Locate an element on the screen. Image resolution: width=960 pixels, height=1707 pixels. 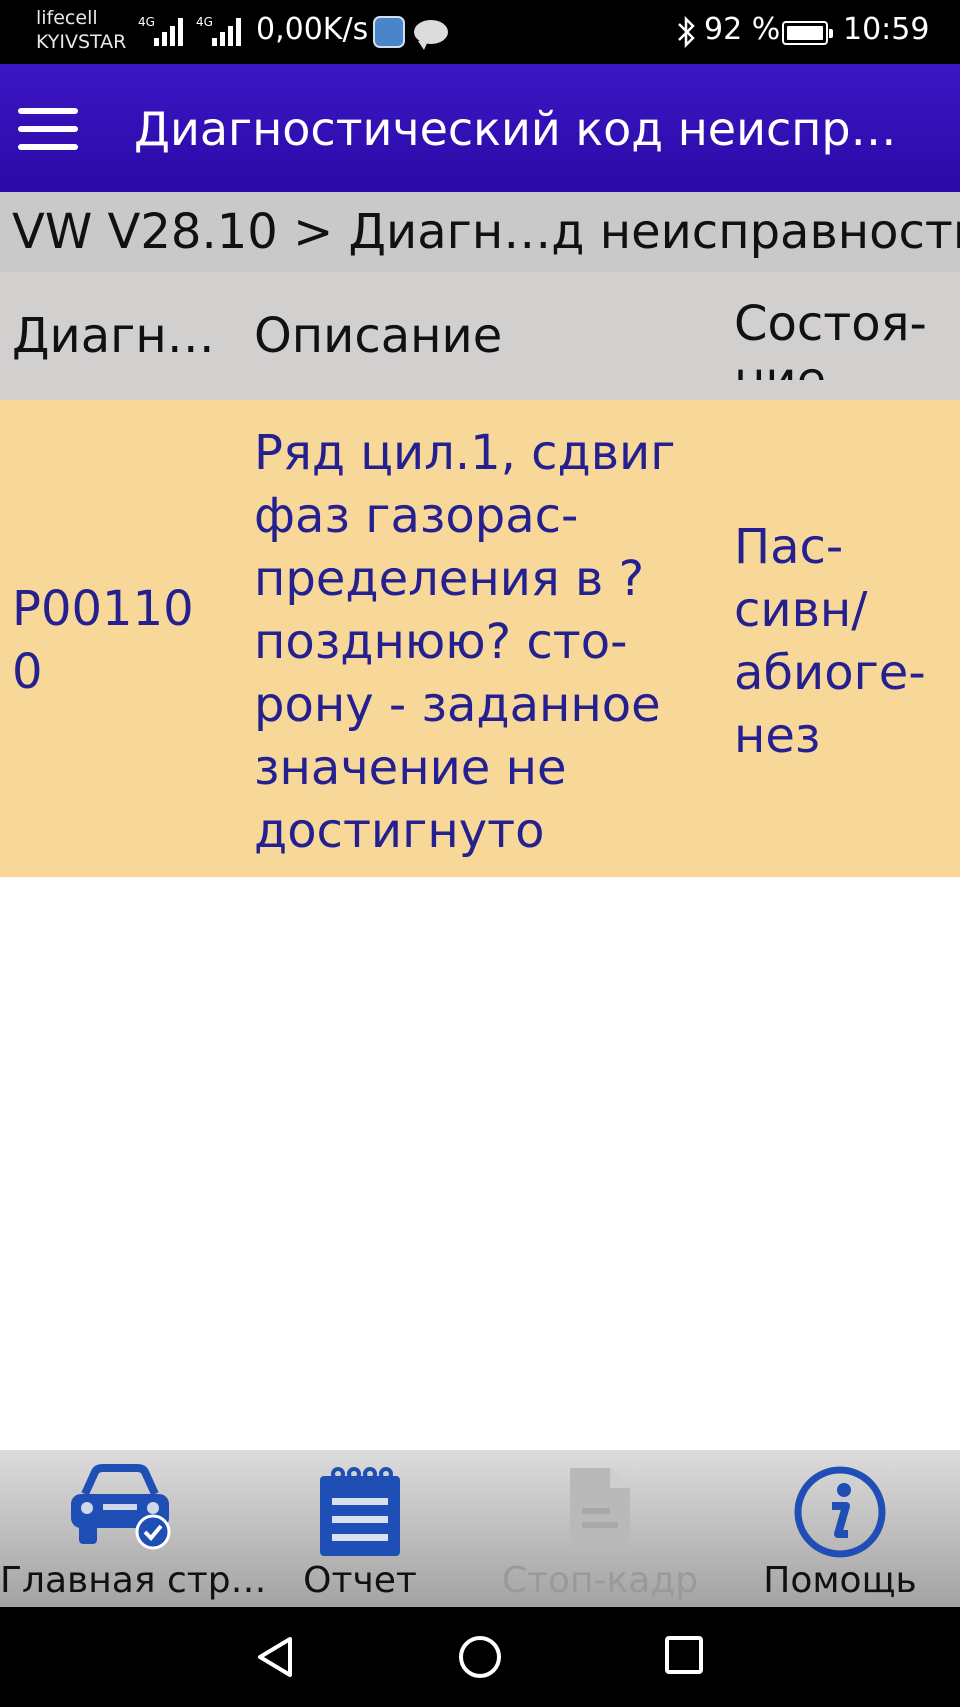
car-icon is located at coordinates (121, 1507).